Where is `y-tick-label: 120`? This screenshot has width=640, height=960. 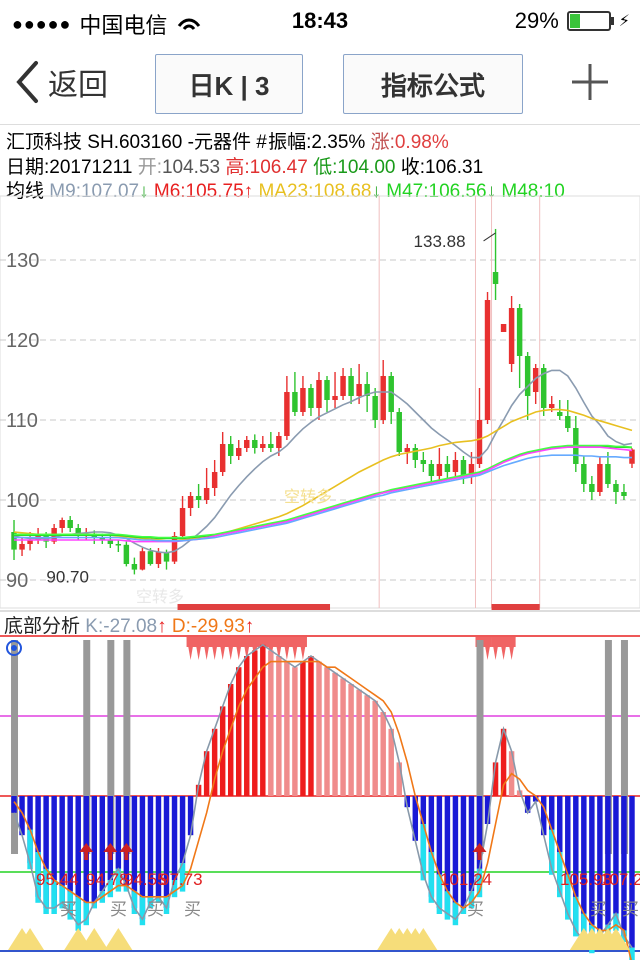 y-tick-label: 120 is located at coordinates (22, 341).